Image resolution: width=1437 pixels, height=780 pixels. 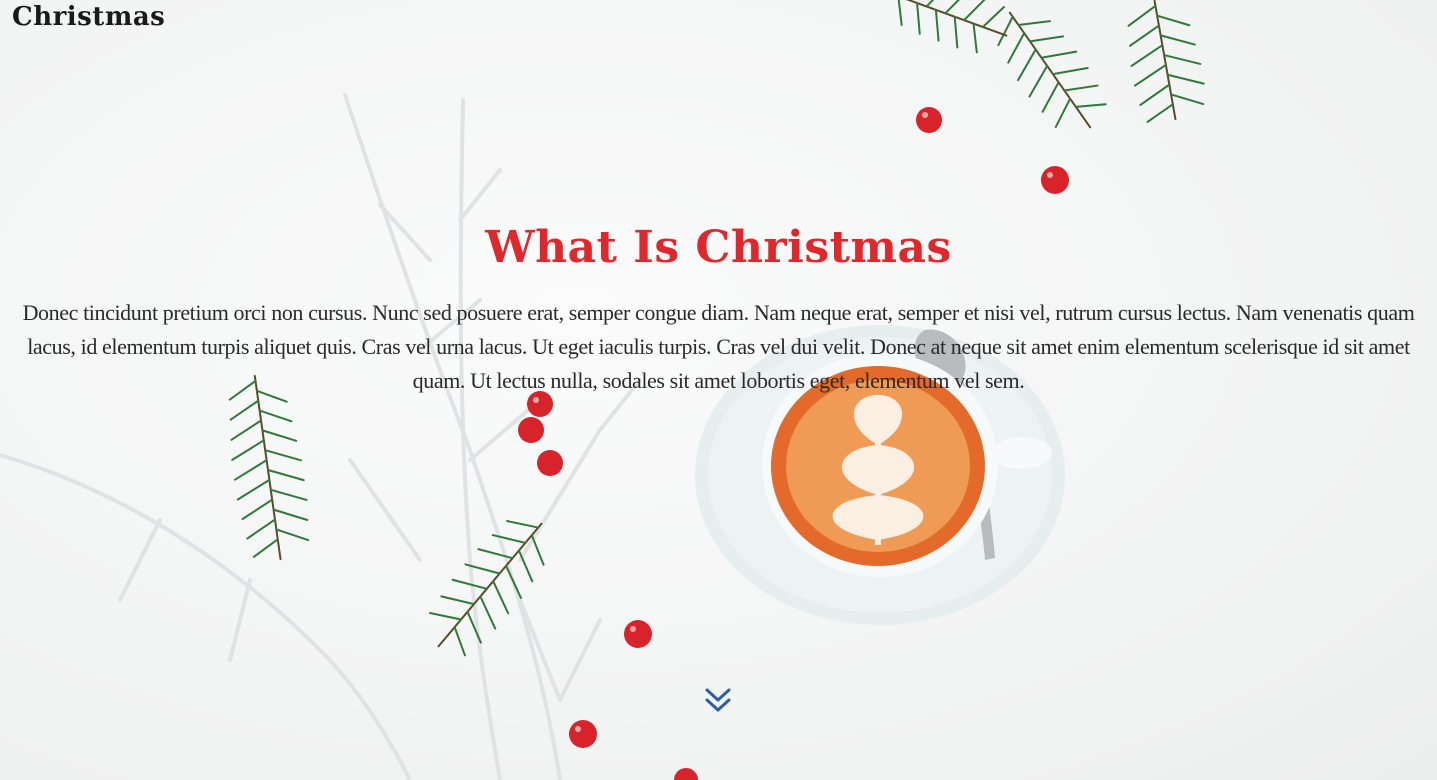 I want to click on double-chevron-down-icon, so click(x=718, y=700).